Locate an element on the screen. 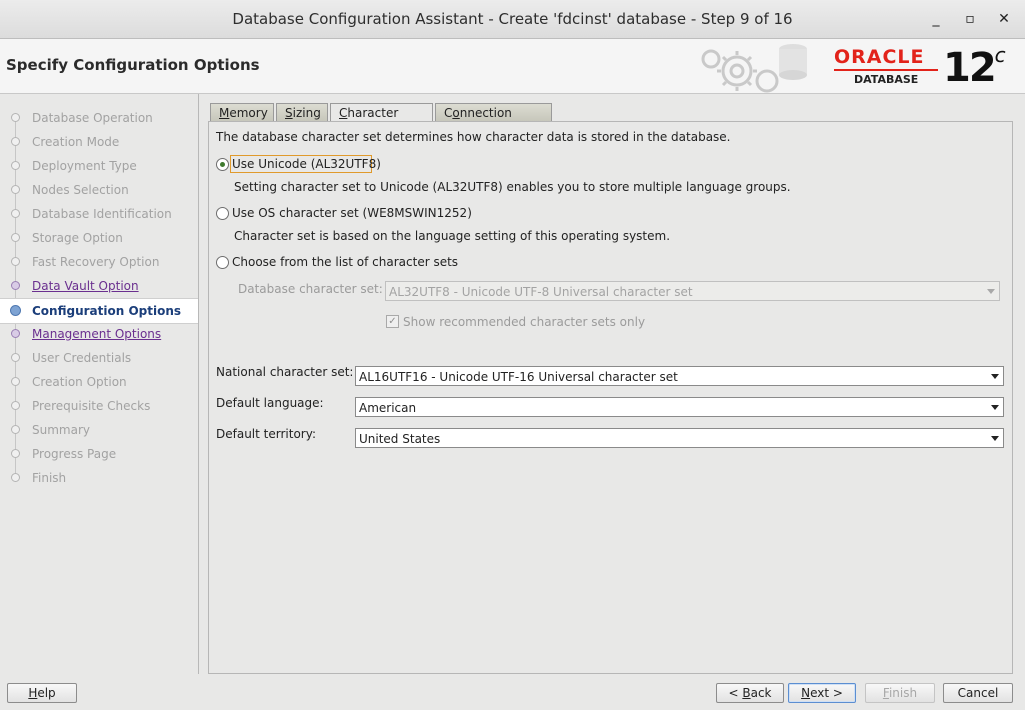 The image size is (1025, 710). sidebar-item-label: Finish is located at coordinates (49, 478).